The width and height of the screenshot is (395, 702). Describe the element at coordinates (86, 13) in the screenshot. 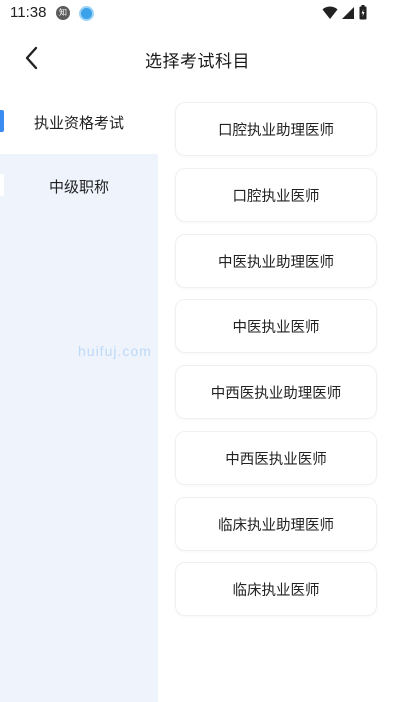

I see `app-notification-icon` at that location.